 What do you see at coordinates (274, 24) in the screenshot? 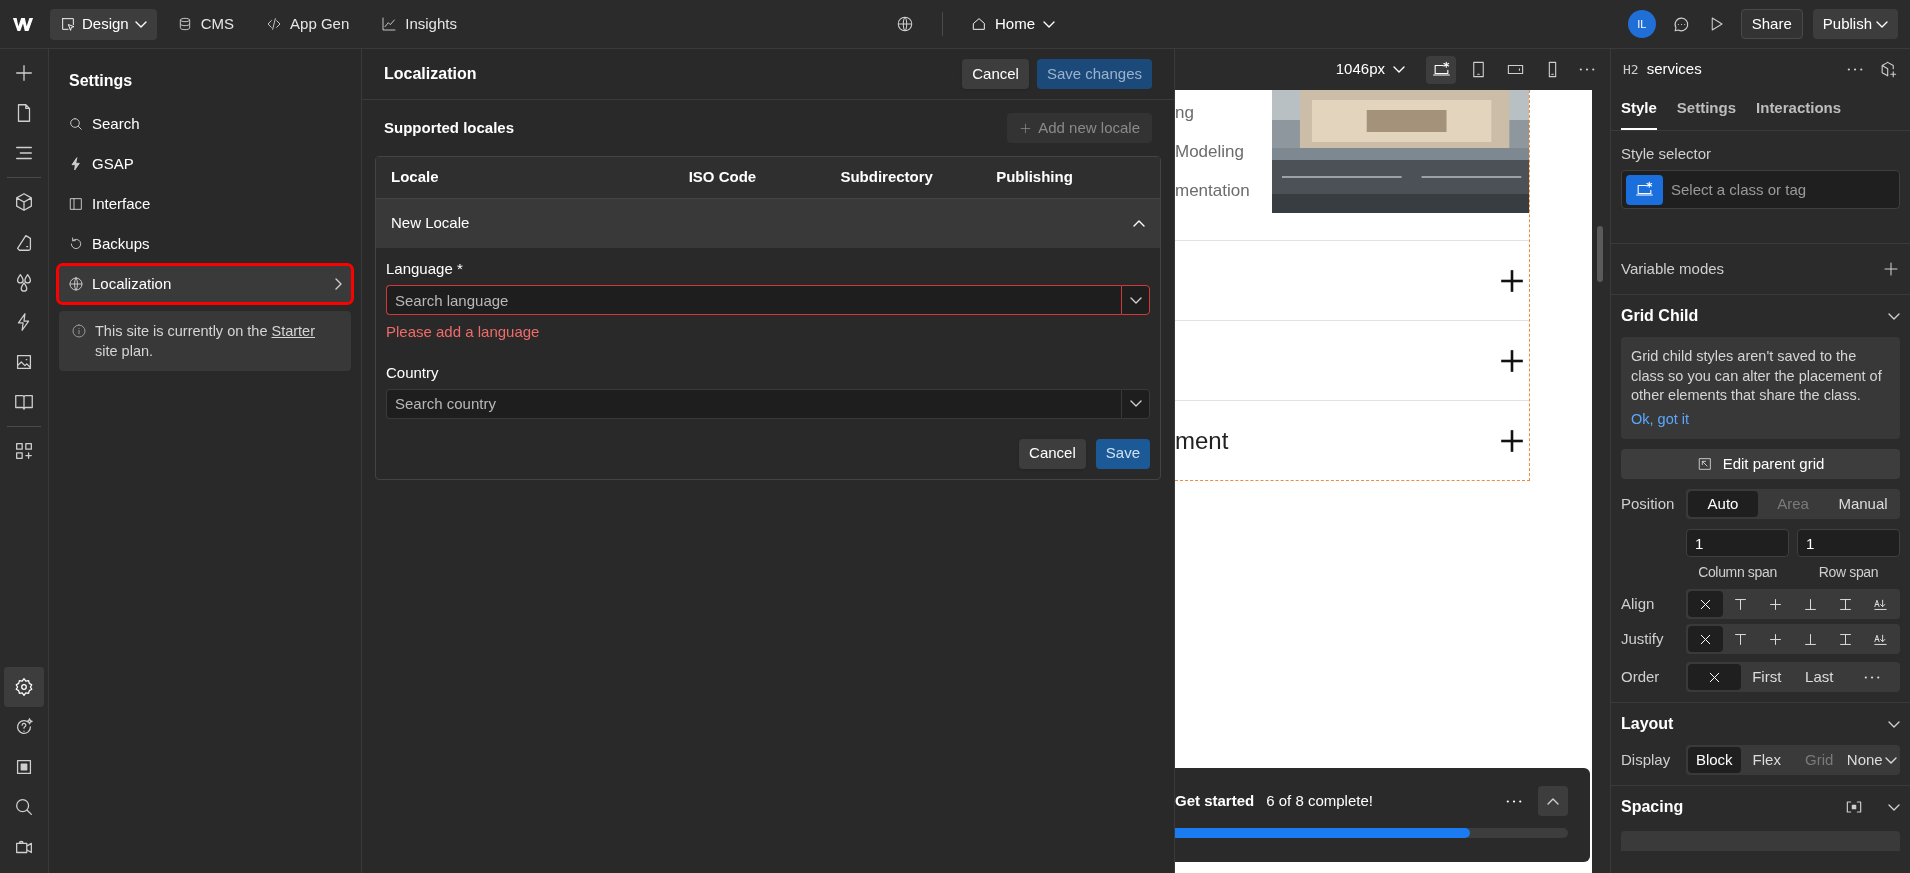
I see `code-icon` at bounding box center [274, 24].